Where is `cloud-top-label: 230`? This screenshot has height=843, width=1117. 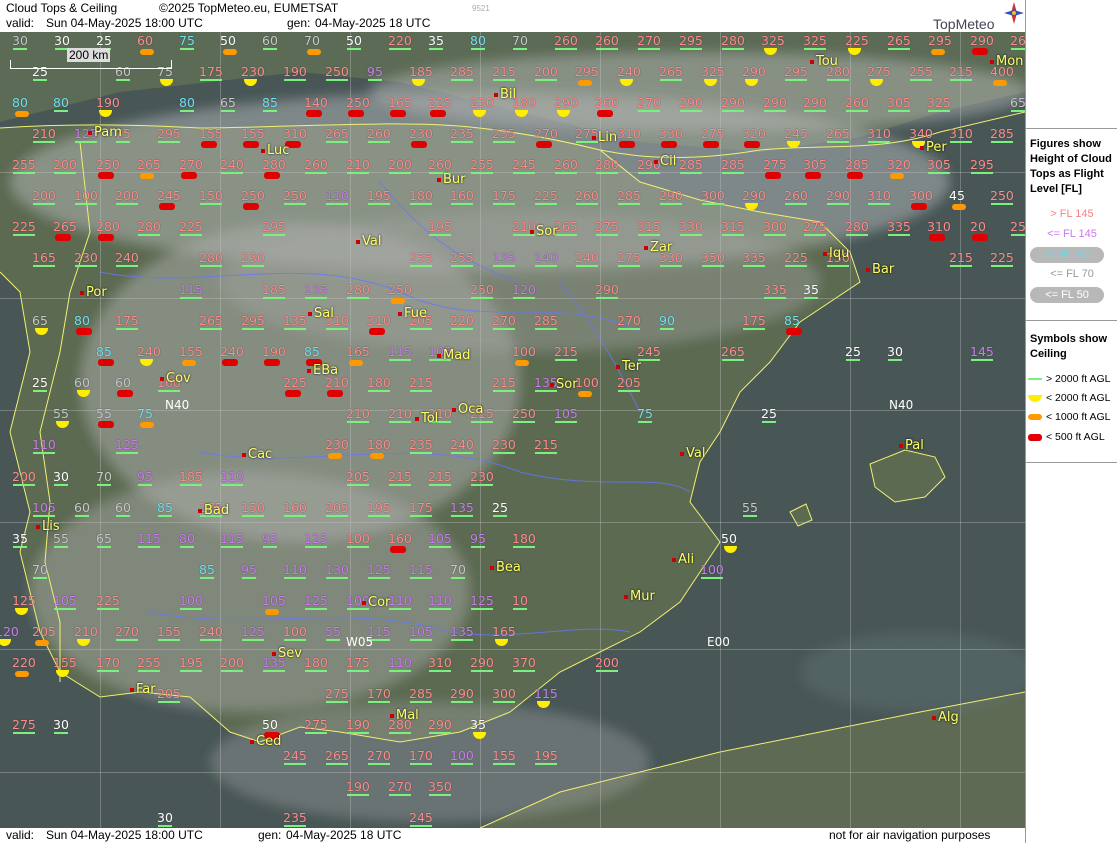 cloud-top-label: 230 is located at coordinates (337, 444).